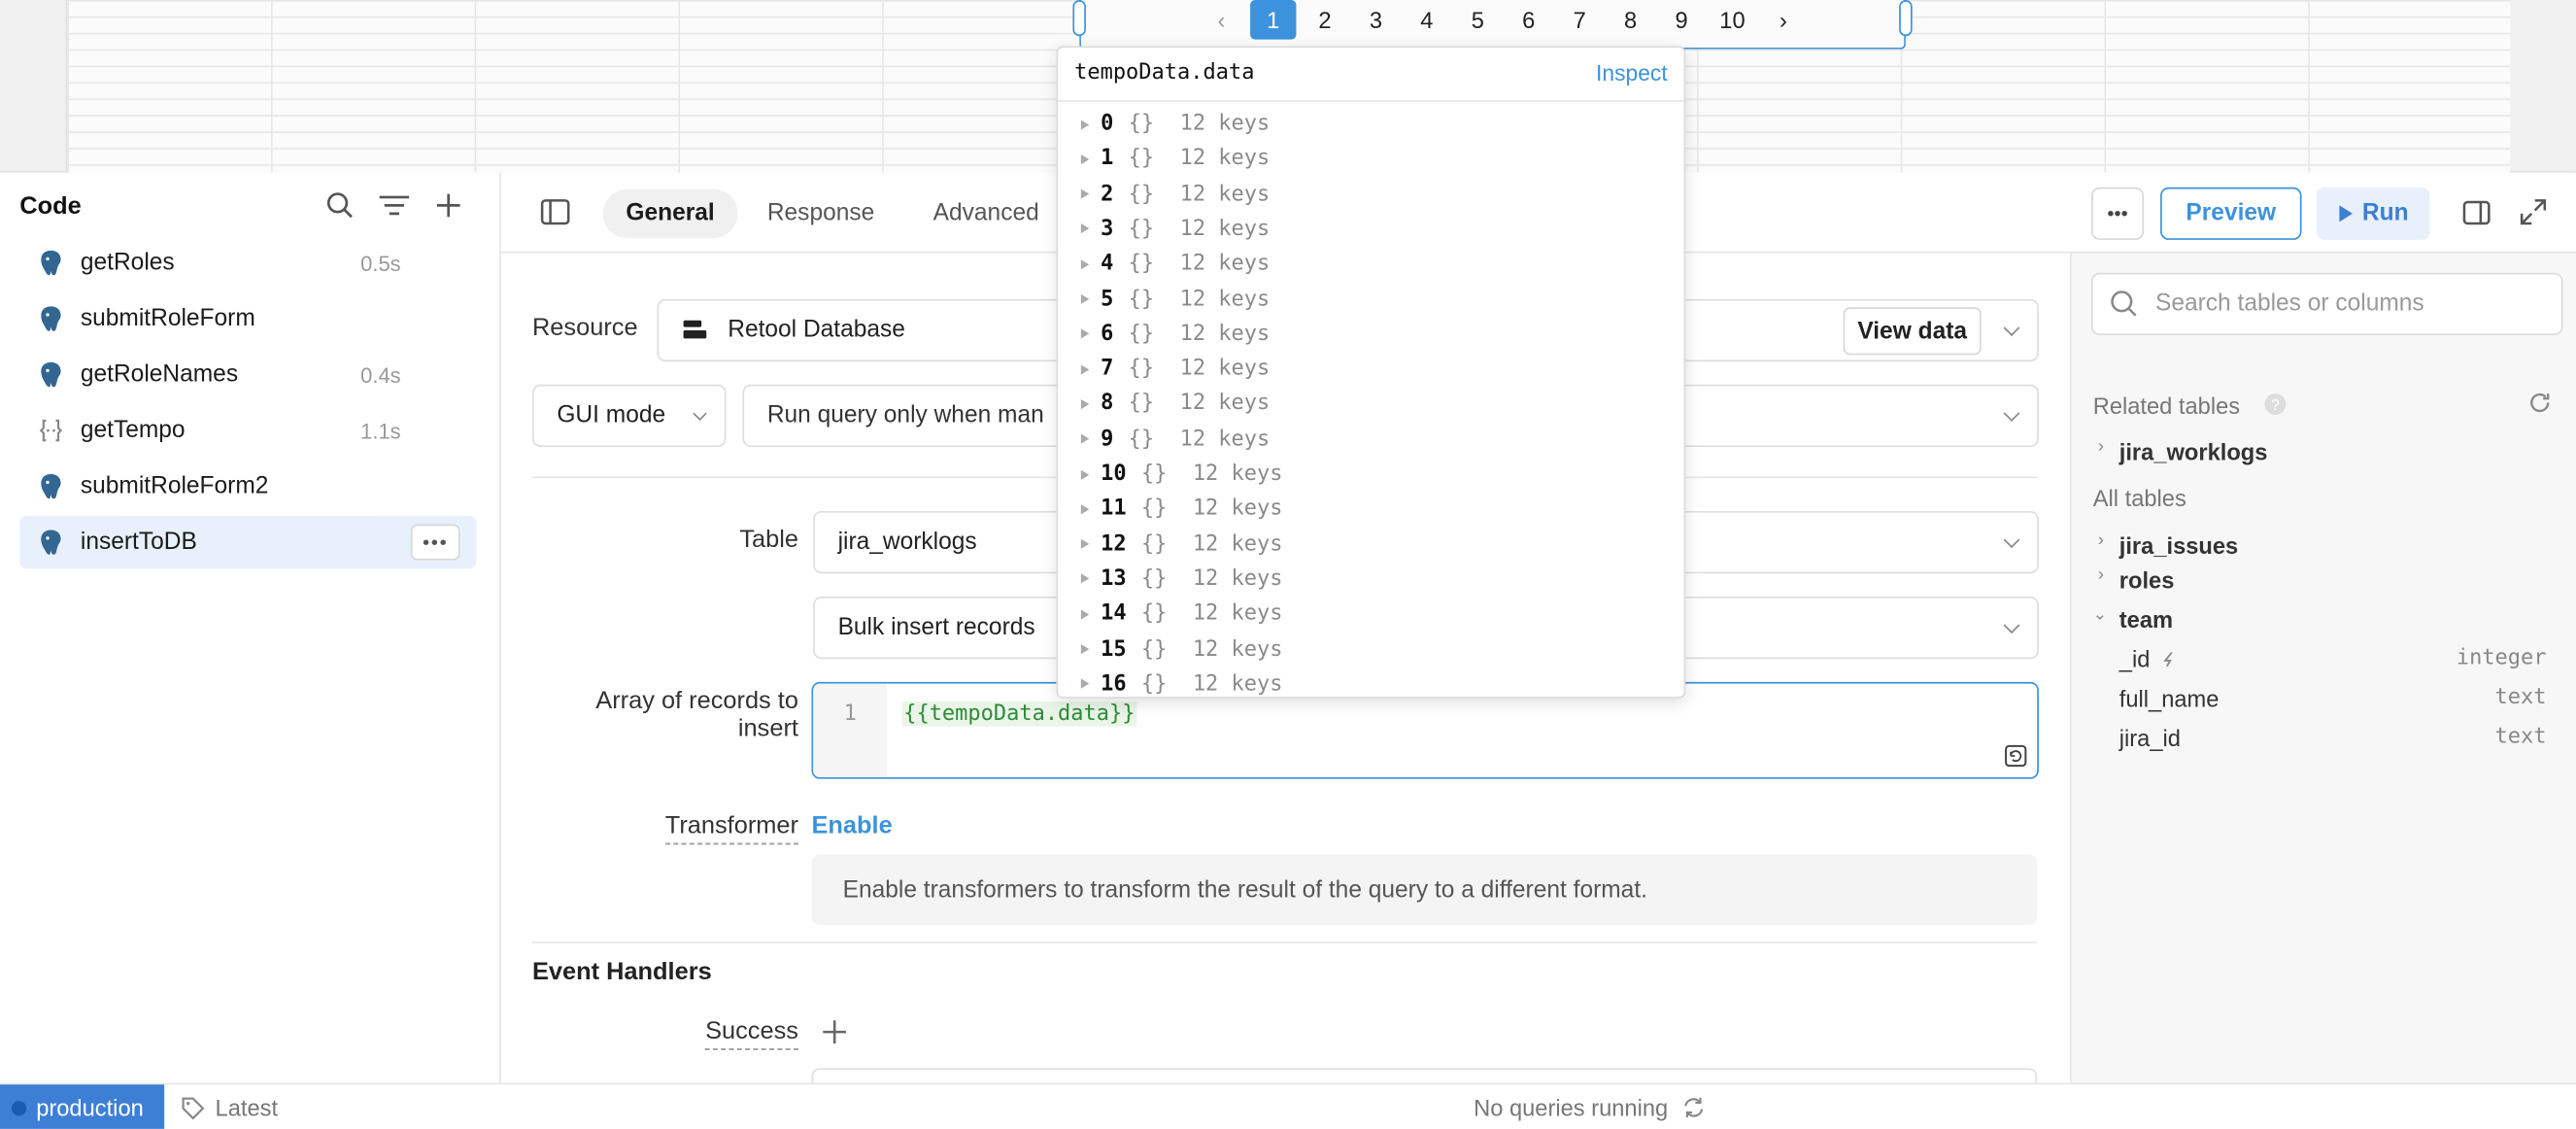 The image size is (2576, 1129). Describe the element at coordinates (2178, 545) in the screenshot. I see `table-item: jira_issues` at that location.